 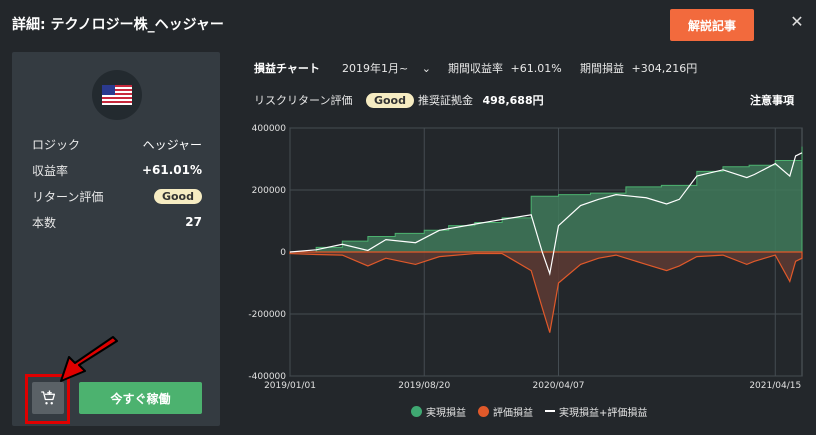 What do you see at coordinates (505, 68) in the screenshot?
I see `period-return: 期間収益率 +61.01%` at bounding box center [505, 68].